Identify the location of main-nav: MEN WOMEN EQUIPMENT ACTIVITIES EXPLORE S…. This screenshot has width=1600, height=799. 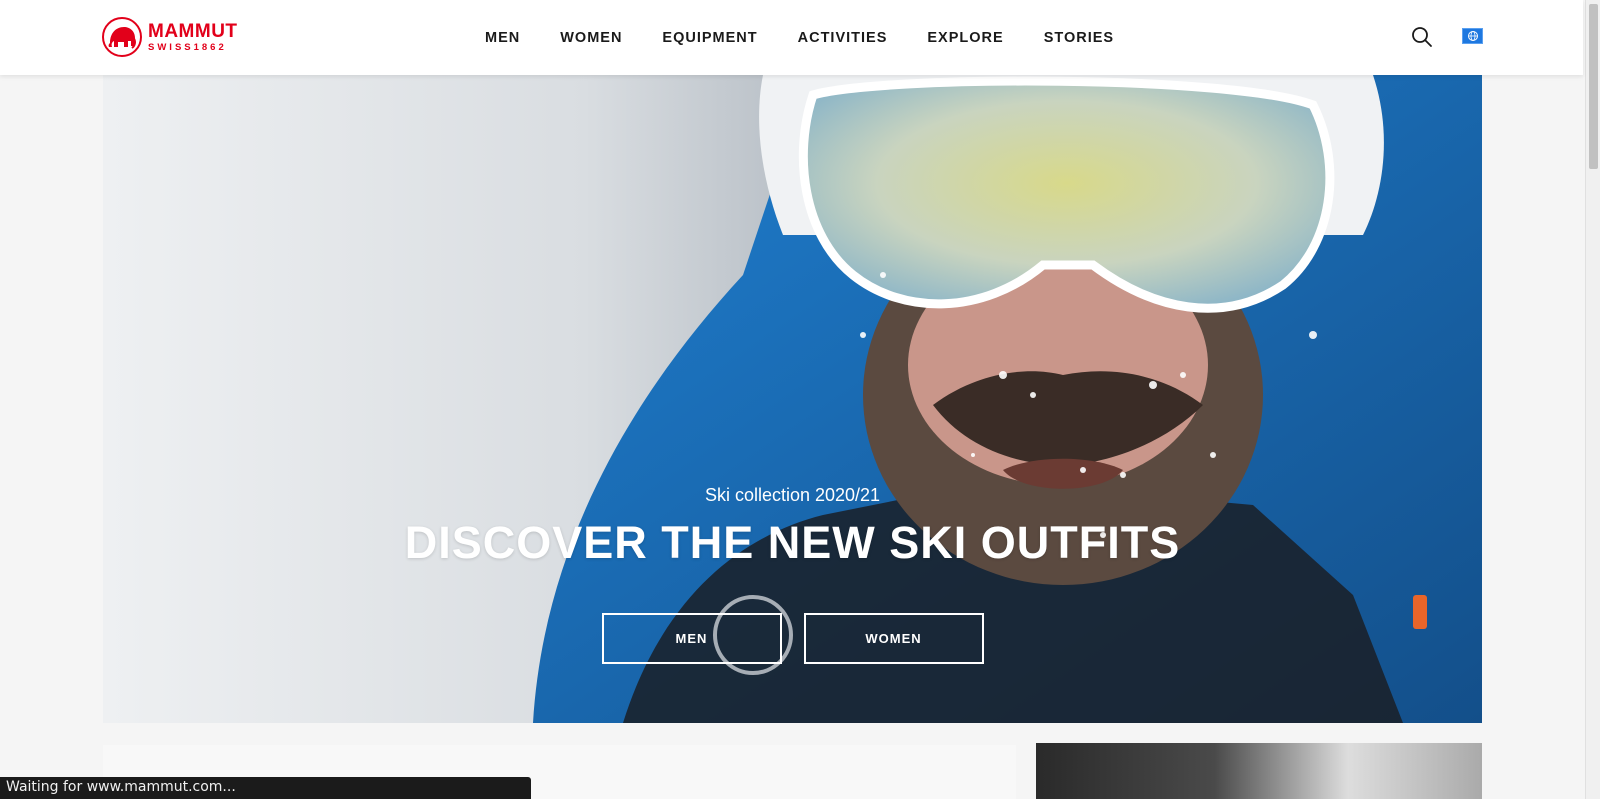
(799, 37).